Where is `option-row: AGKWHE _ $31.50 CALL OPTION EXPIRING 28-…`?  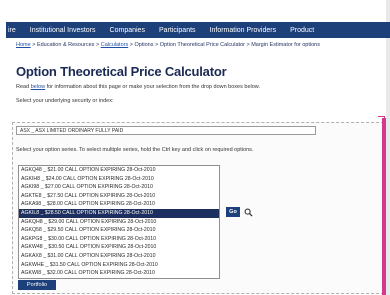
option-row: AGKWHE _ $31.50 CALL OPTION EXPIRING 28-… is located at coordinates (119, 265).